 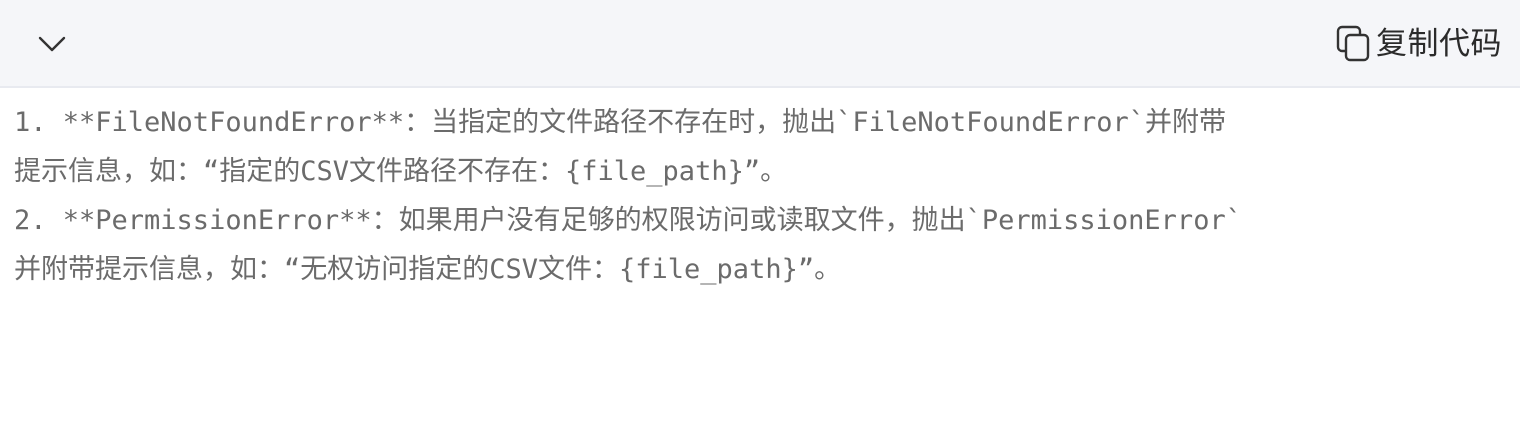 I want to click on code-line: 并附带提示信息，如：“无权访问指定的CSV文件：{file_path}”。, so click(x=428, y=269).